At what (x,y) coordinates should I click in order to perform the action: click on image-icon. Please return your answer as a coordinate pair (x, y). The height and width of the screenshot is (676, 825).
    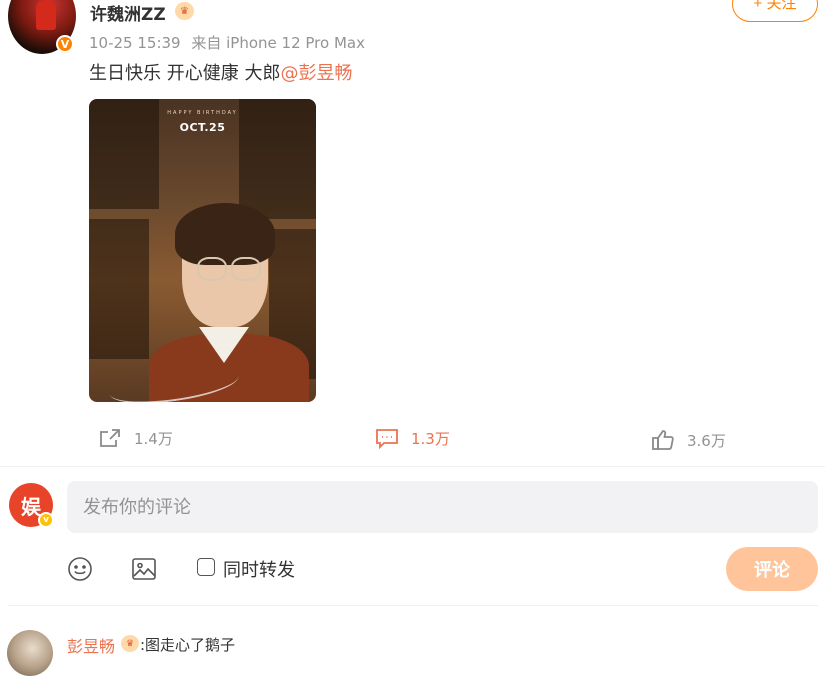
    Looking at the image, I should click on (144, 569).